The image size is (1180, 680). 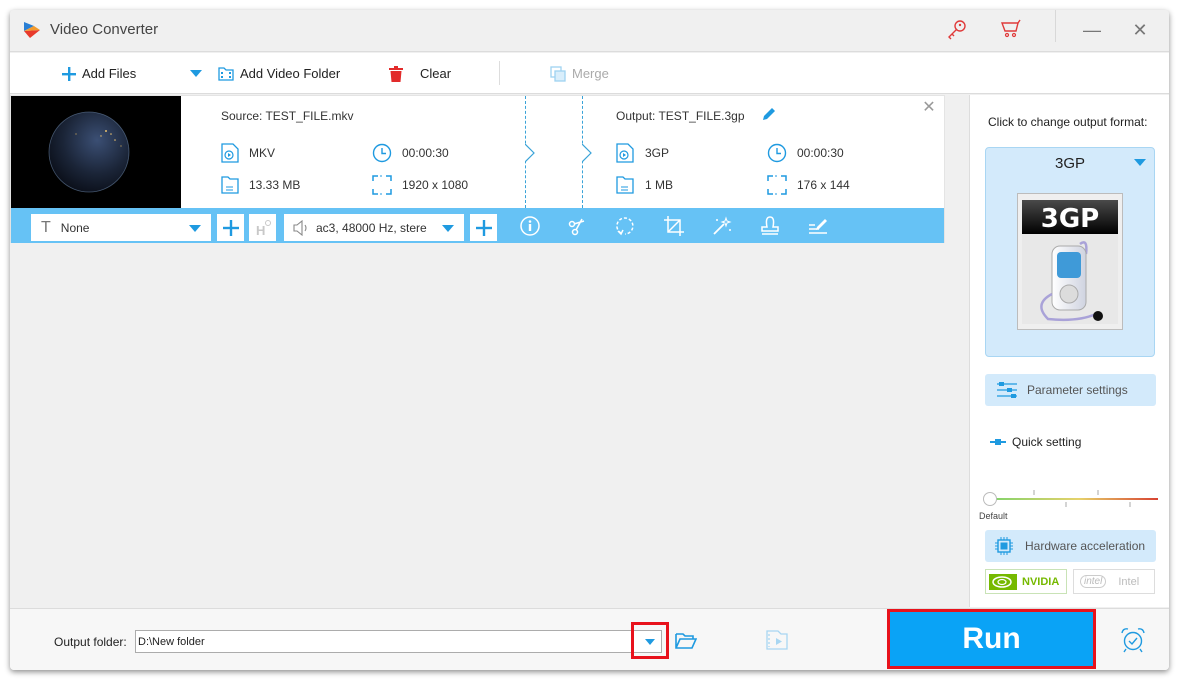 What do you see at coordinates (1069, 163) in the screenshot?
I see `format-name: 3GP` at bounding box center [1069, 163].